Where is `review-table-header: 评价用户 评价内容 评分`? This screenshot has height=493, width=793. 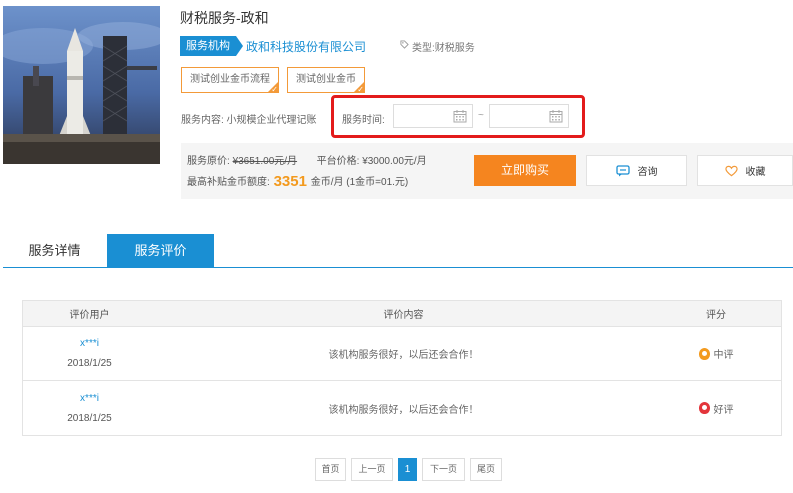 review-table-header: 评价用户 评价内容 评分 is located at coordinates (402, 314).